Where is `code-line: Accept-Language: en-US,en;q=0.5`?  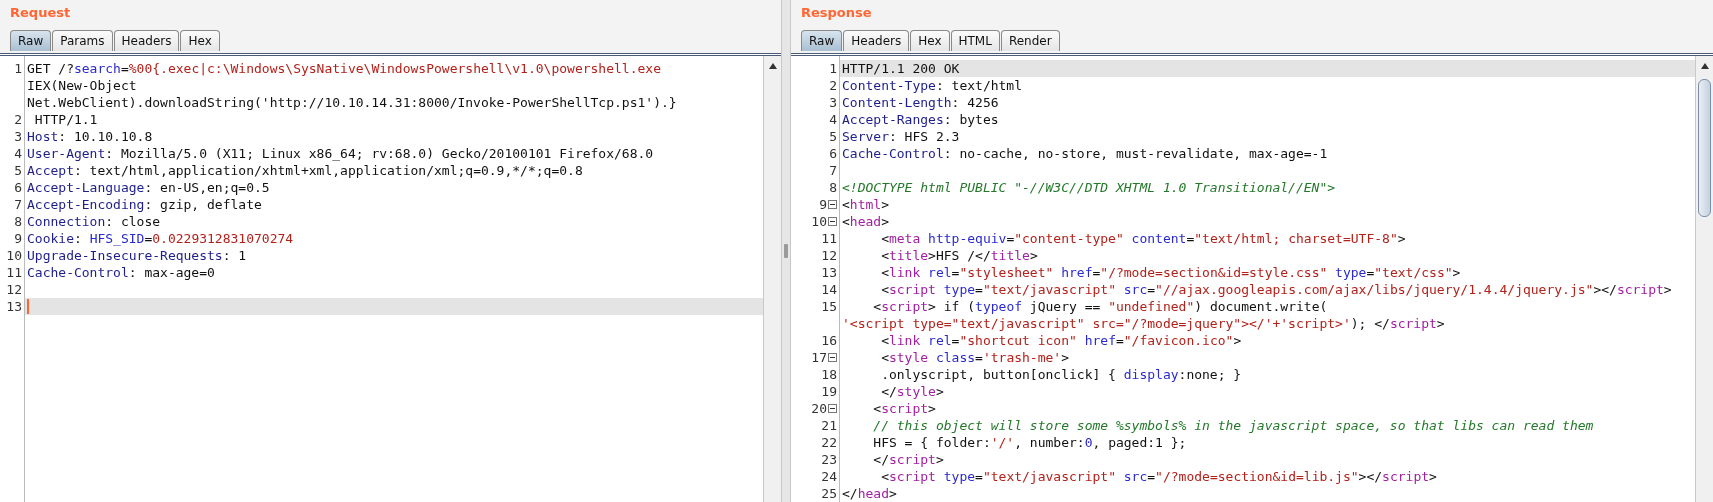
code-line: Accept-Language: en-US,en;q=0.5 is located at coordinates (148, 187).